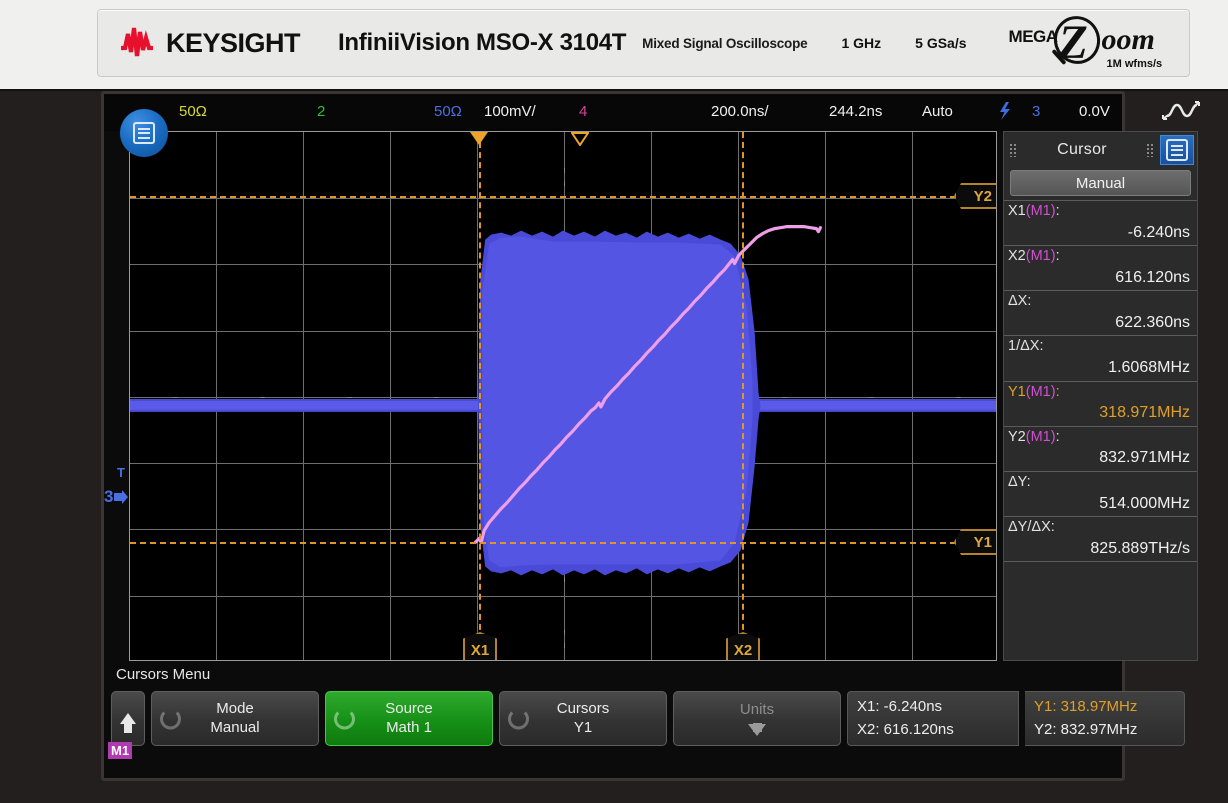 The height and width of the screenshot is (803, 1228). I want to click on megazoom-prefix: MEGA, so click(1033, 36).